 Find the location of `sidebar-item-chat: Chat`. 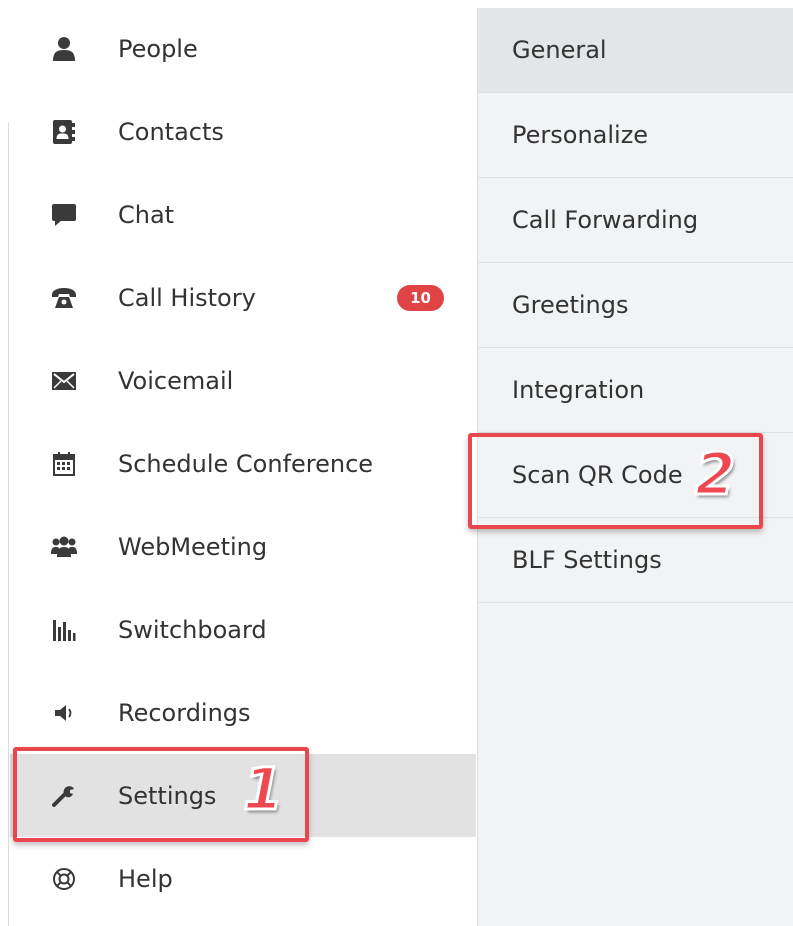

sidebar-item-chat: Chat is located at coordinates (243, 214).